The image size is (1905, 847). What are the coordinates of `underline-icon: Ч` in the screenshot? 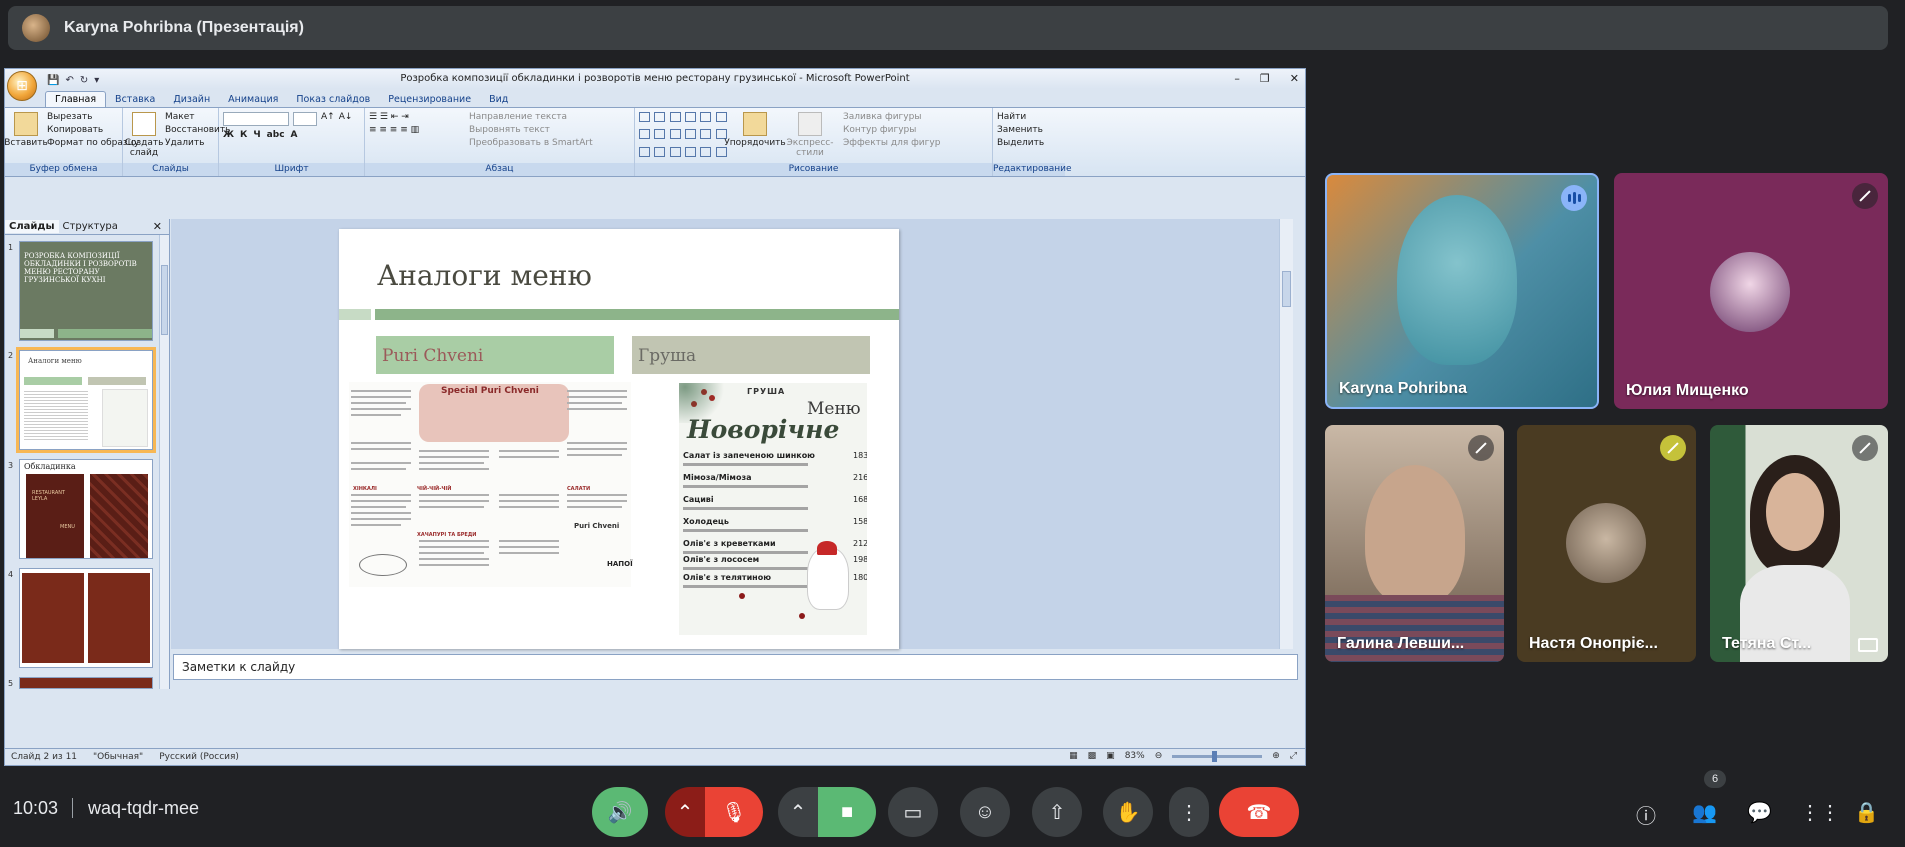 It's located at (256, 135).